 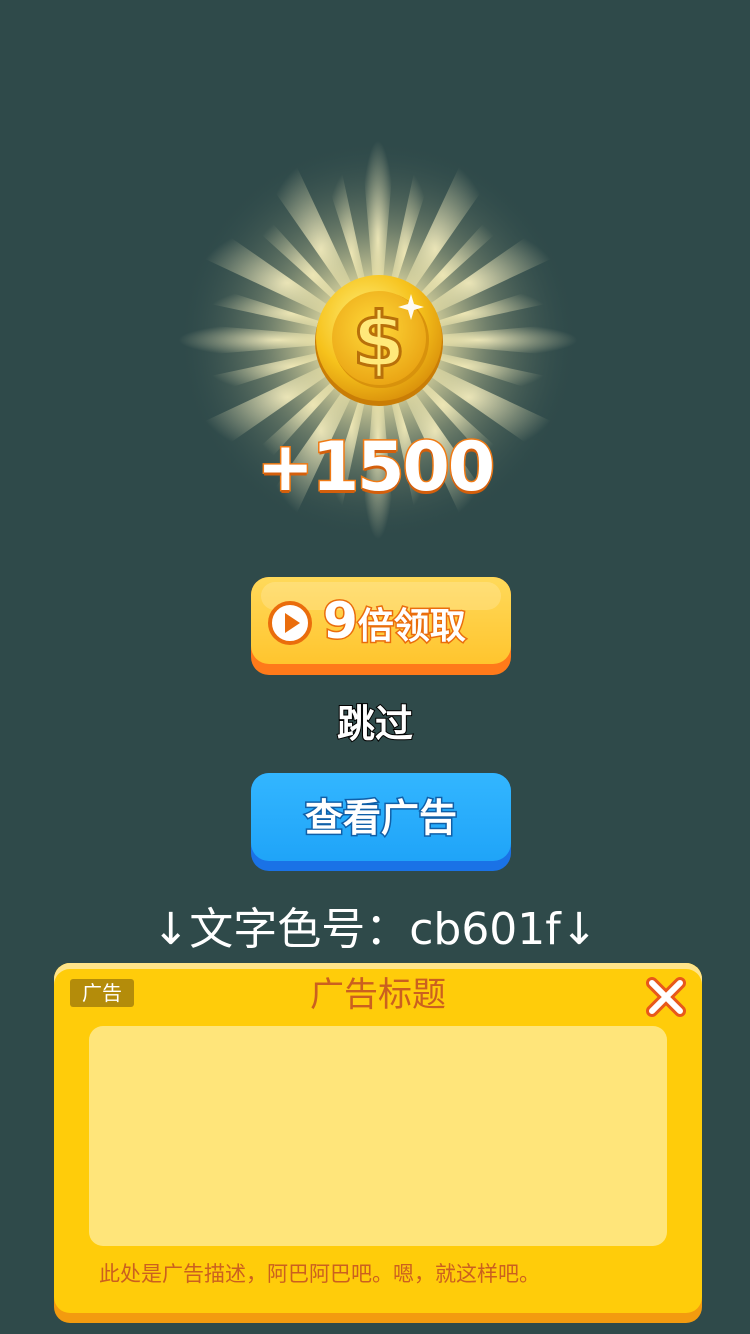 What do you see at coordinates (375, 929) in the screenshot?
I see `color-note: ↓文字色号：cb601f↓` at bounding box center [375, 929].